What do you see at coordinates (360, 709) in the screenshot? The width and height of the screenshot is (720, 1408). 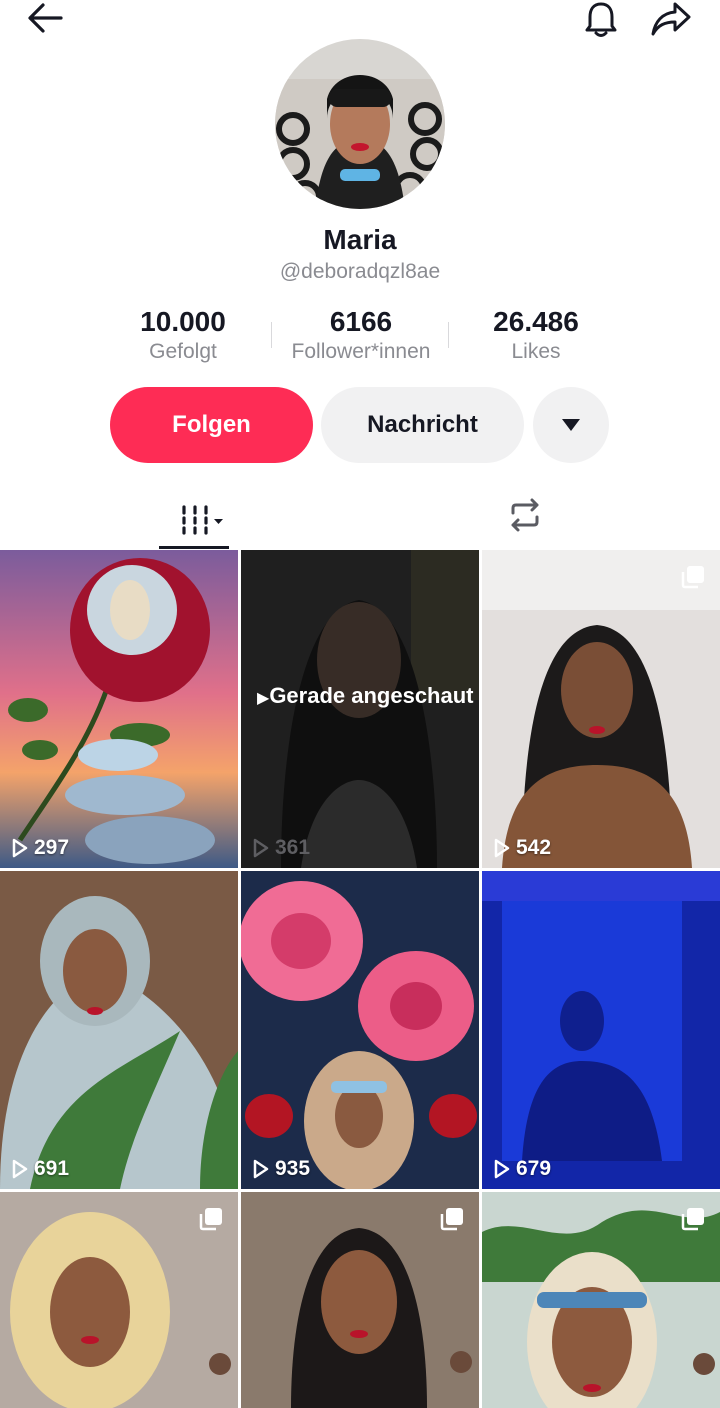 I see `video-tile: ▶Gerade angeschaut 361` at bounding box center [360, 709].